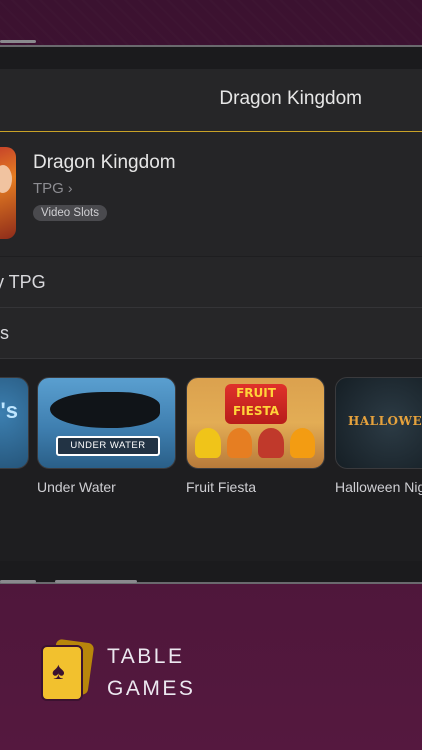 The image size is (422, 750). I want to click on card-front: ♠, so click(62, 673).